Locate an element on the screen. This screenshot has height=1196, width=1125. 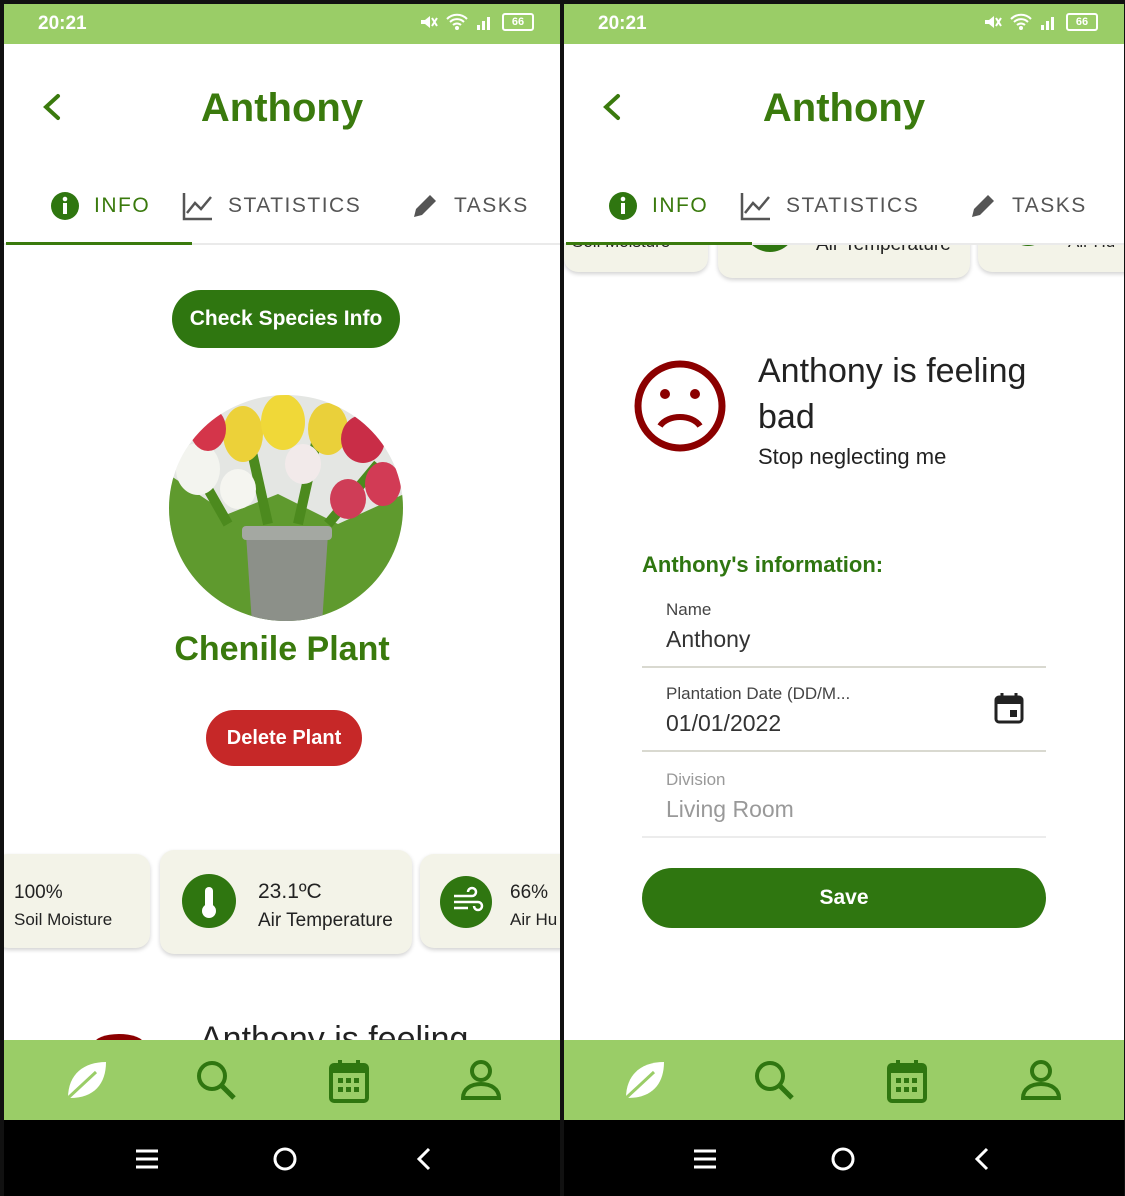
sensor-label: Air Hu is located at coordinates (534, 919).